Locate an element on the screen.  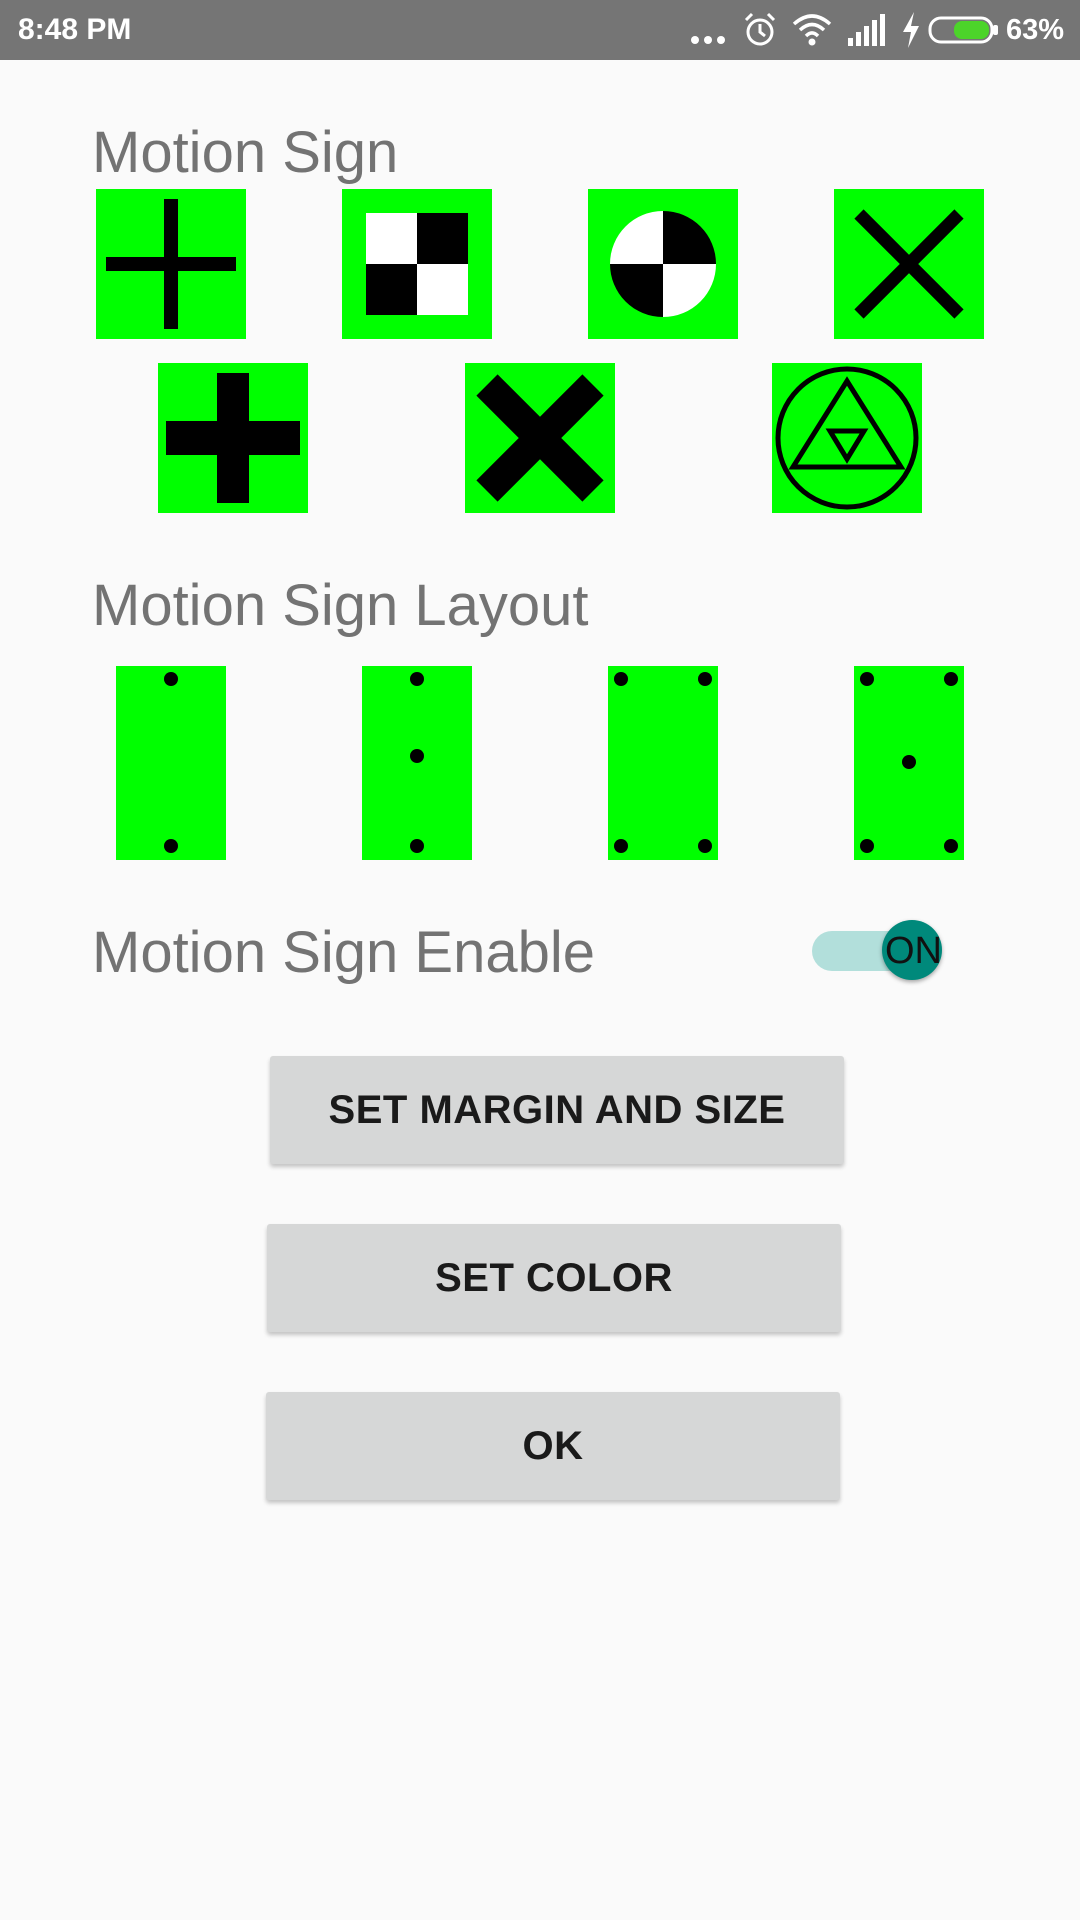
more-dots-icon is located at coordinates (708, 40).